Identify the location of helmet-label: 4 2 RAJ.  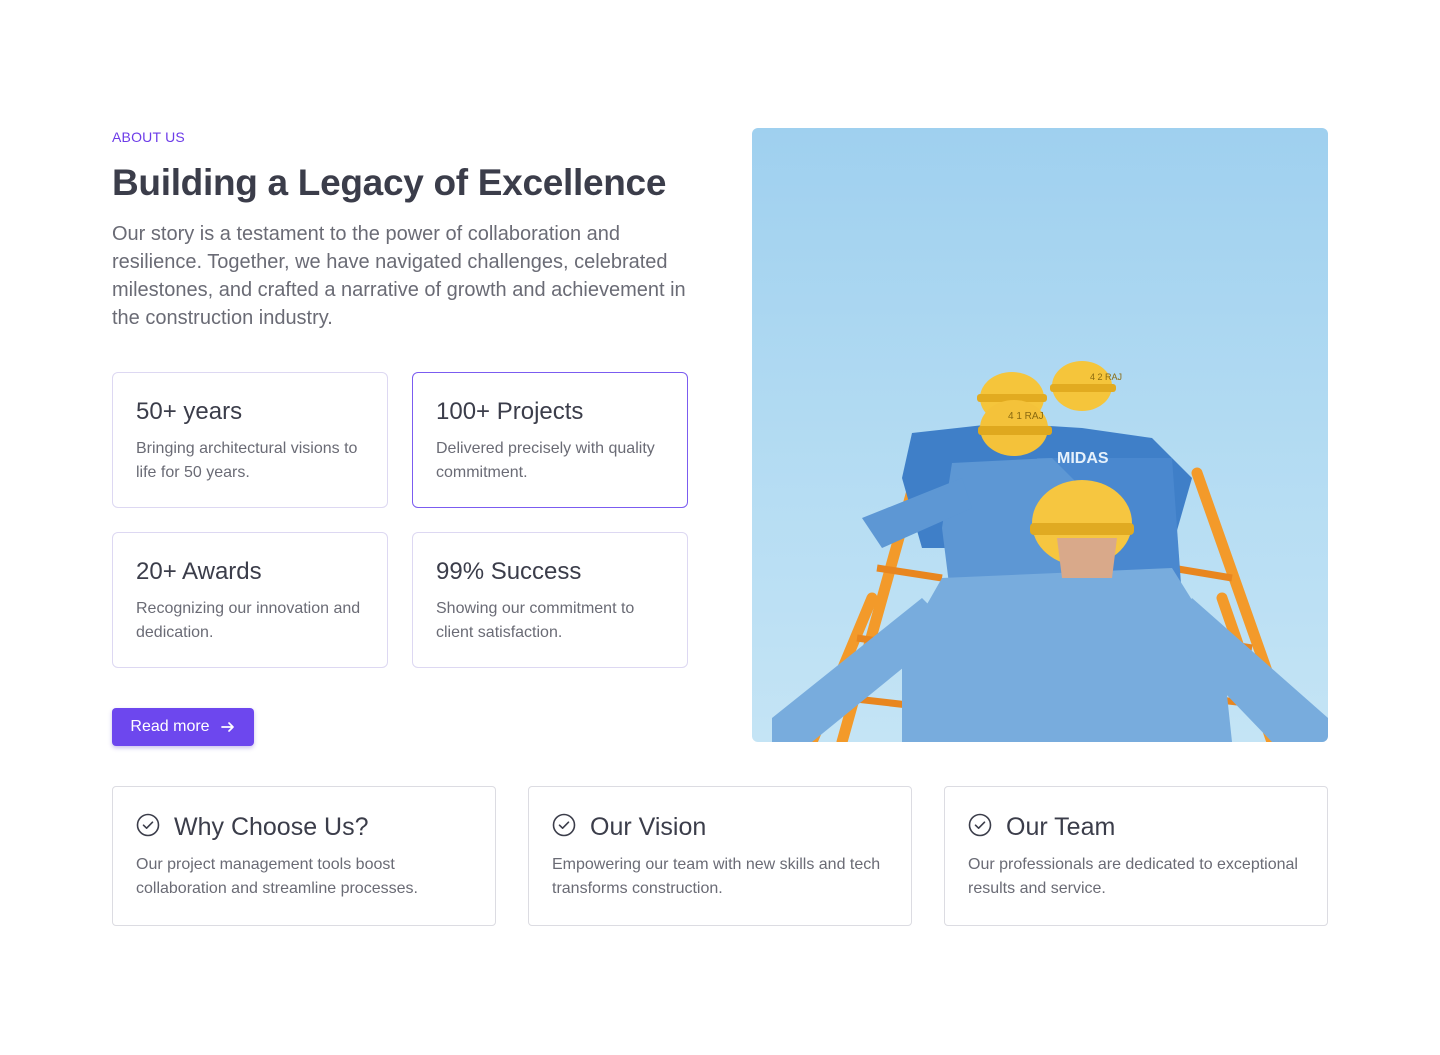
(1106, 377).